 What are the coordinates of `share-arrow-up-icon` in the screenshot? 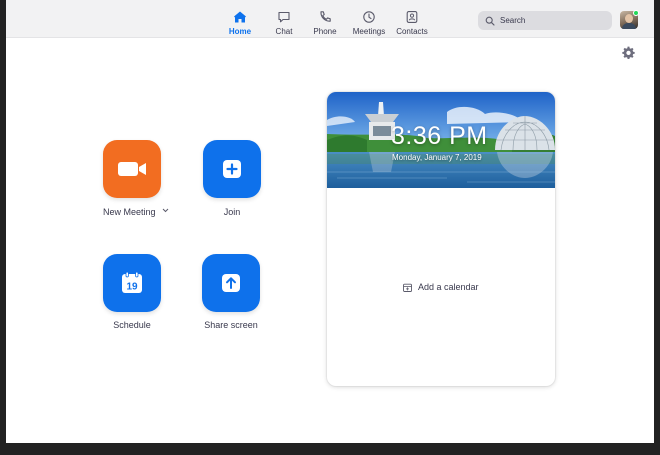 It's located at (231, 283).